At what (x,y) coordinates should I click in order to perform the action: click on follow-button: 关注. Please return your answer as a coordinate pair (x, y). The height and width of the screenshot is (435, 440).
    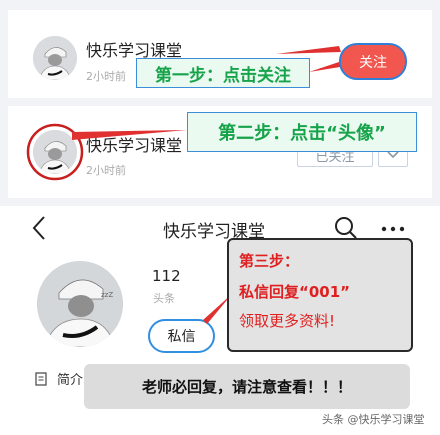
    Looking at the image, I should click on (373, 61).